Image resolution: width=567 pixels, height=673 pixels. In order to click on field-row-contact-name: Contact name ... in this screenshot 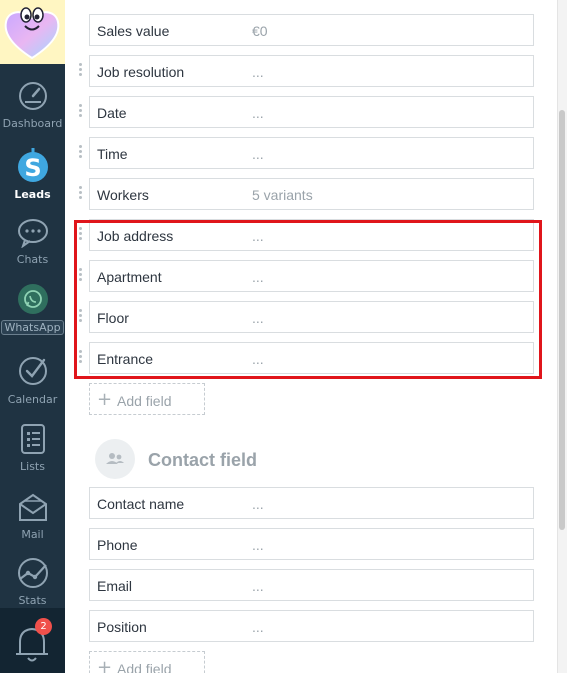, I will do `click(311, 503)`.